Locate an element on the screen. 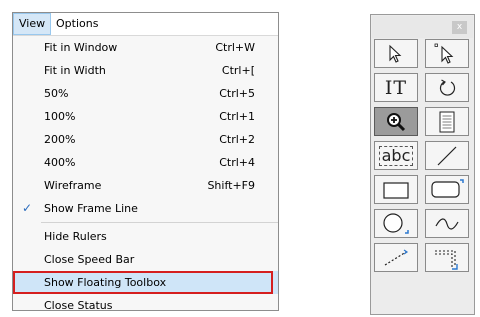  multi-select-arrow-tool is located at coordinates (447, 53).